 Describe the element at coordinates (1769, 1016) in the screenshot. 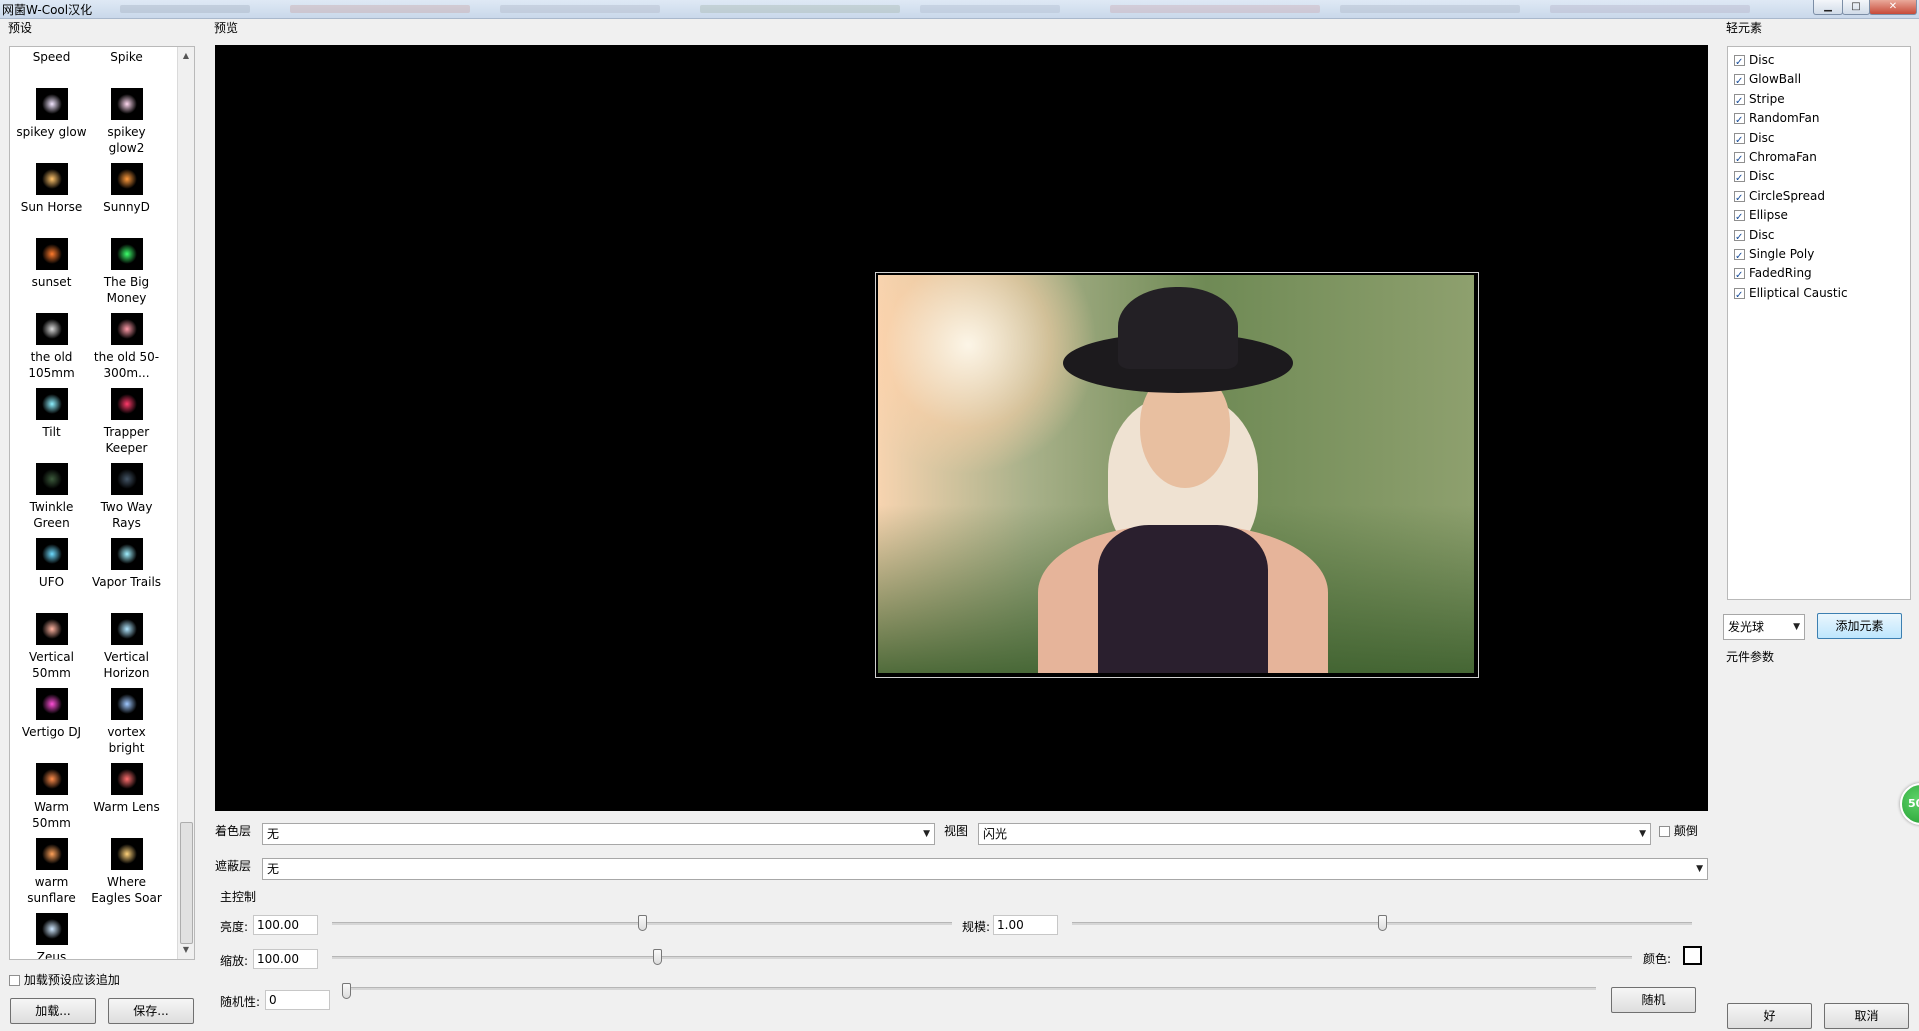

I see `ok-button: 好` at that location.